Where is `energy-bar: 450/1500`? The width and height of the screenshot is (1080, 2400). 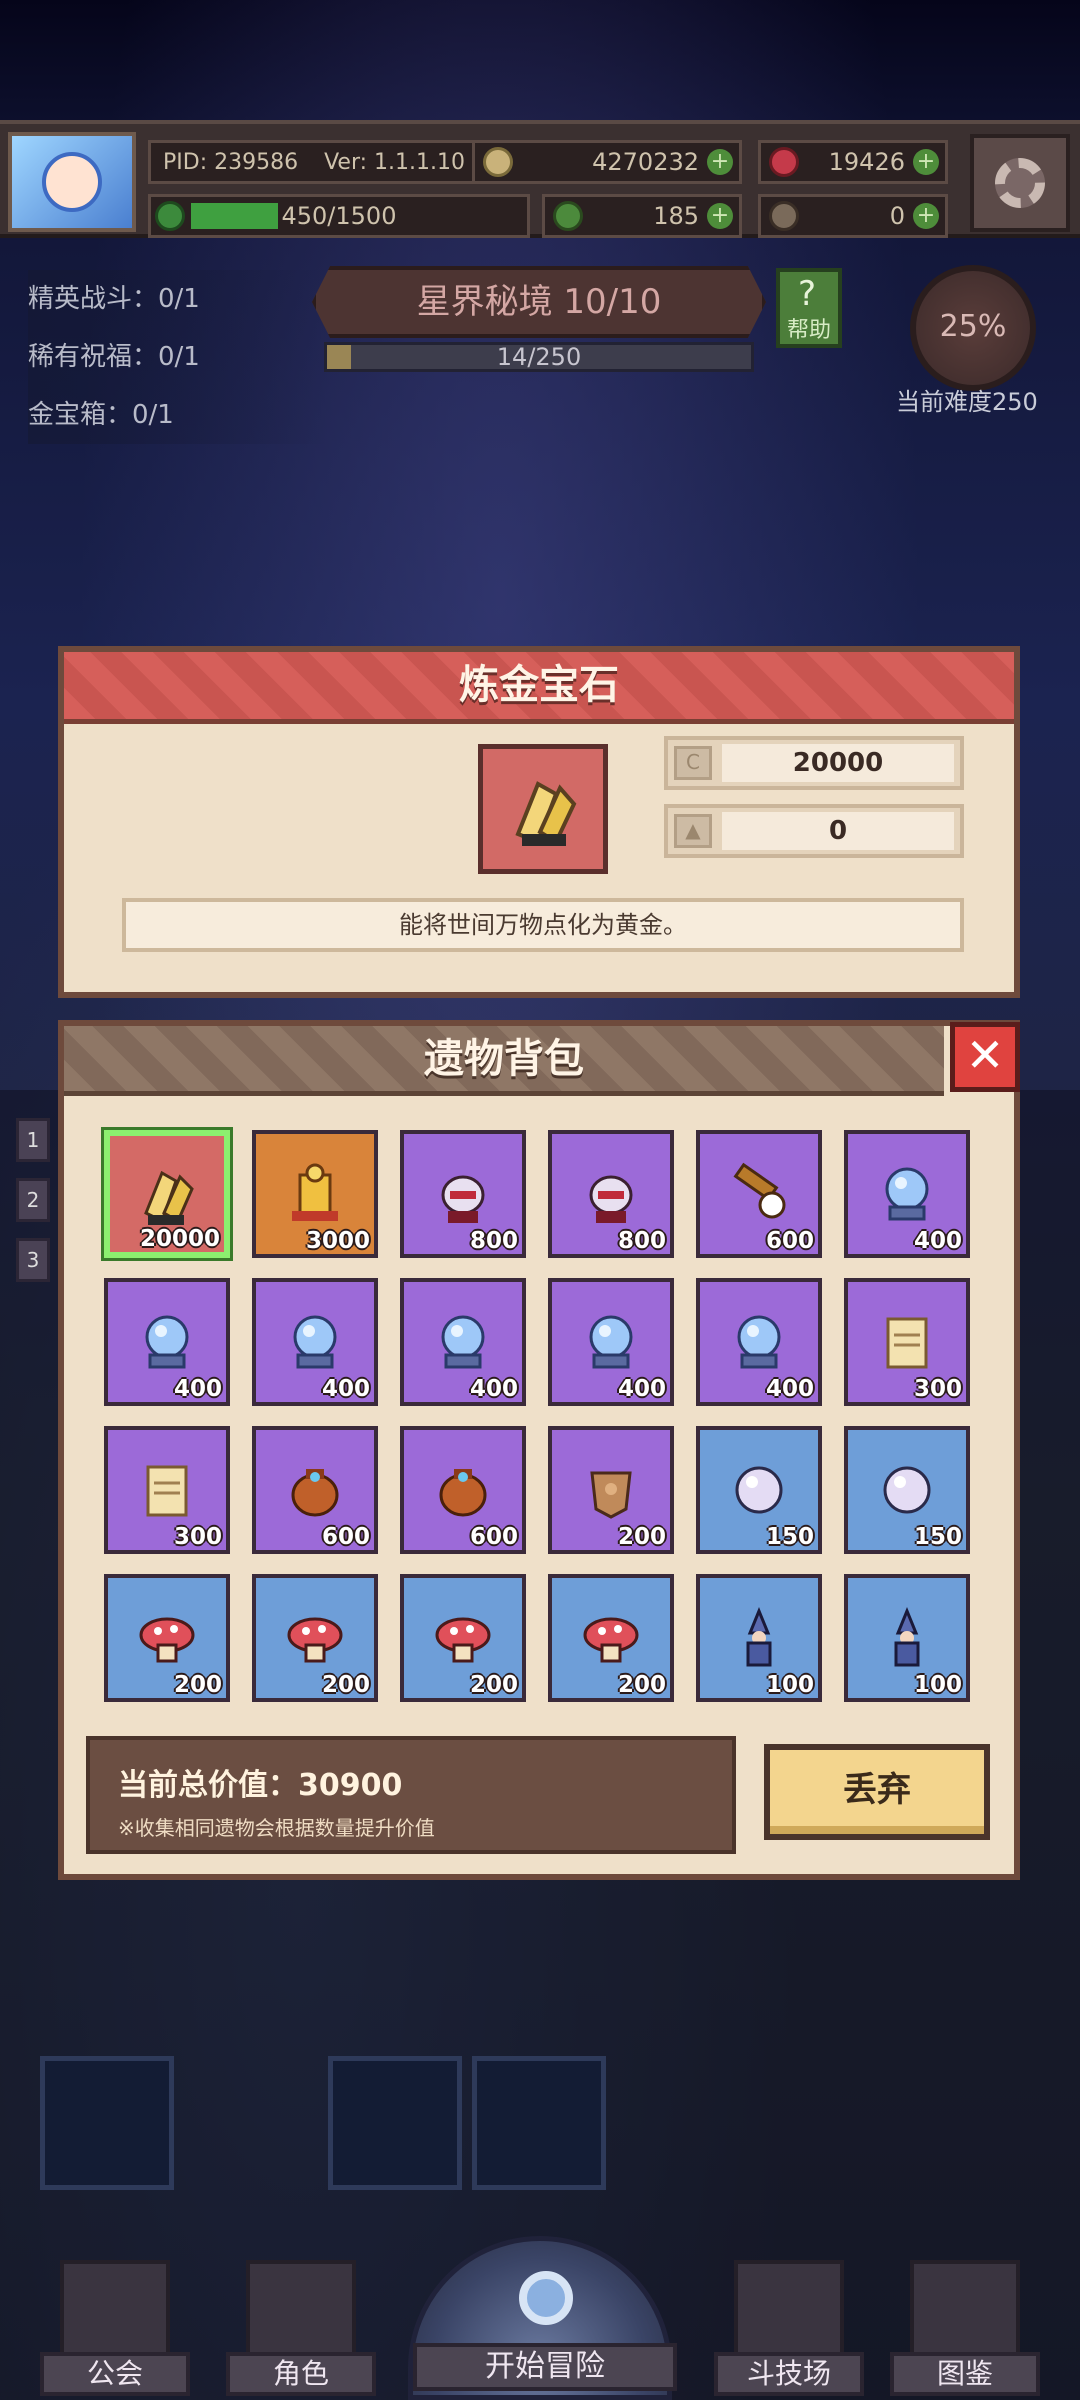
energy-bar: 450/1500 is located at coordinates (339, 216).